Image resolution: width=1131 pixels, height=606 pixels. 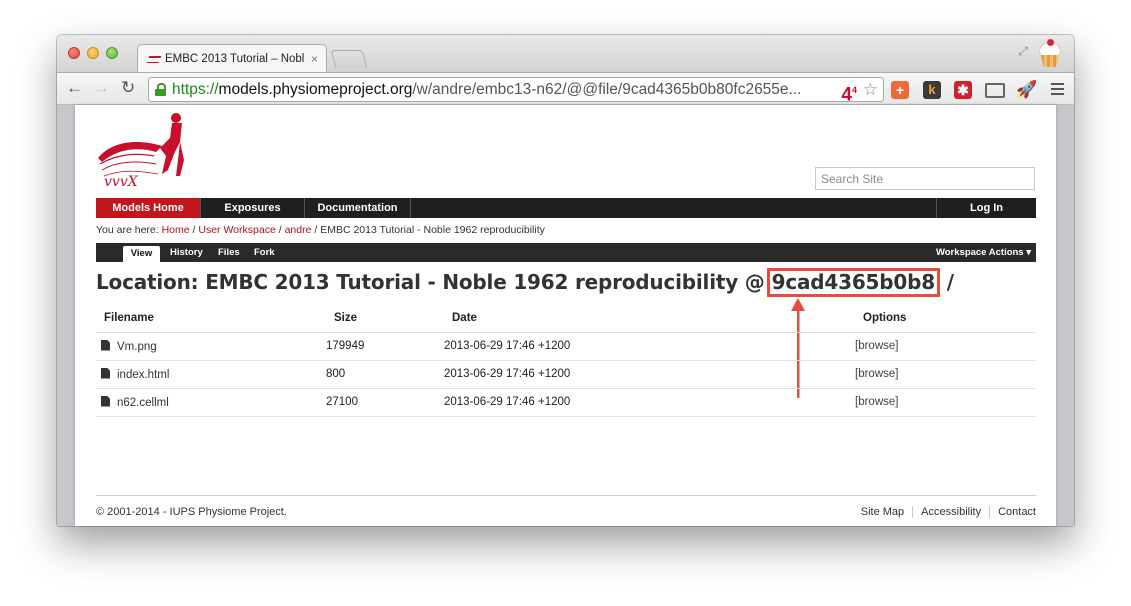 I want to click on filename-cell: index.html, so click(x=211, y=374).